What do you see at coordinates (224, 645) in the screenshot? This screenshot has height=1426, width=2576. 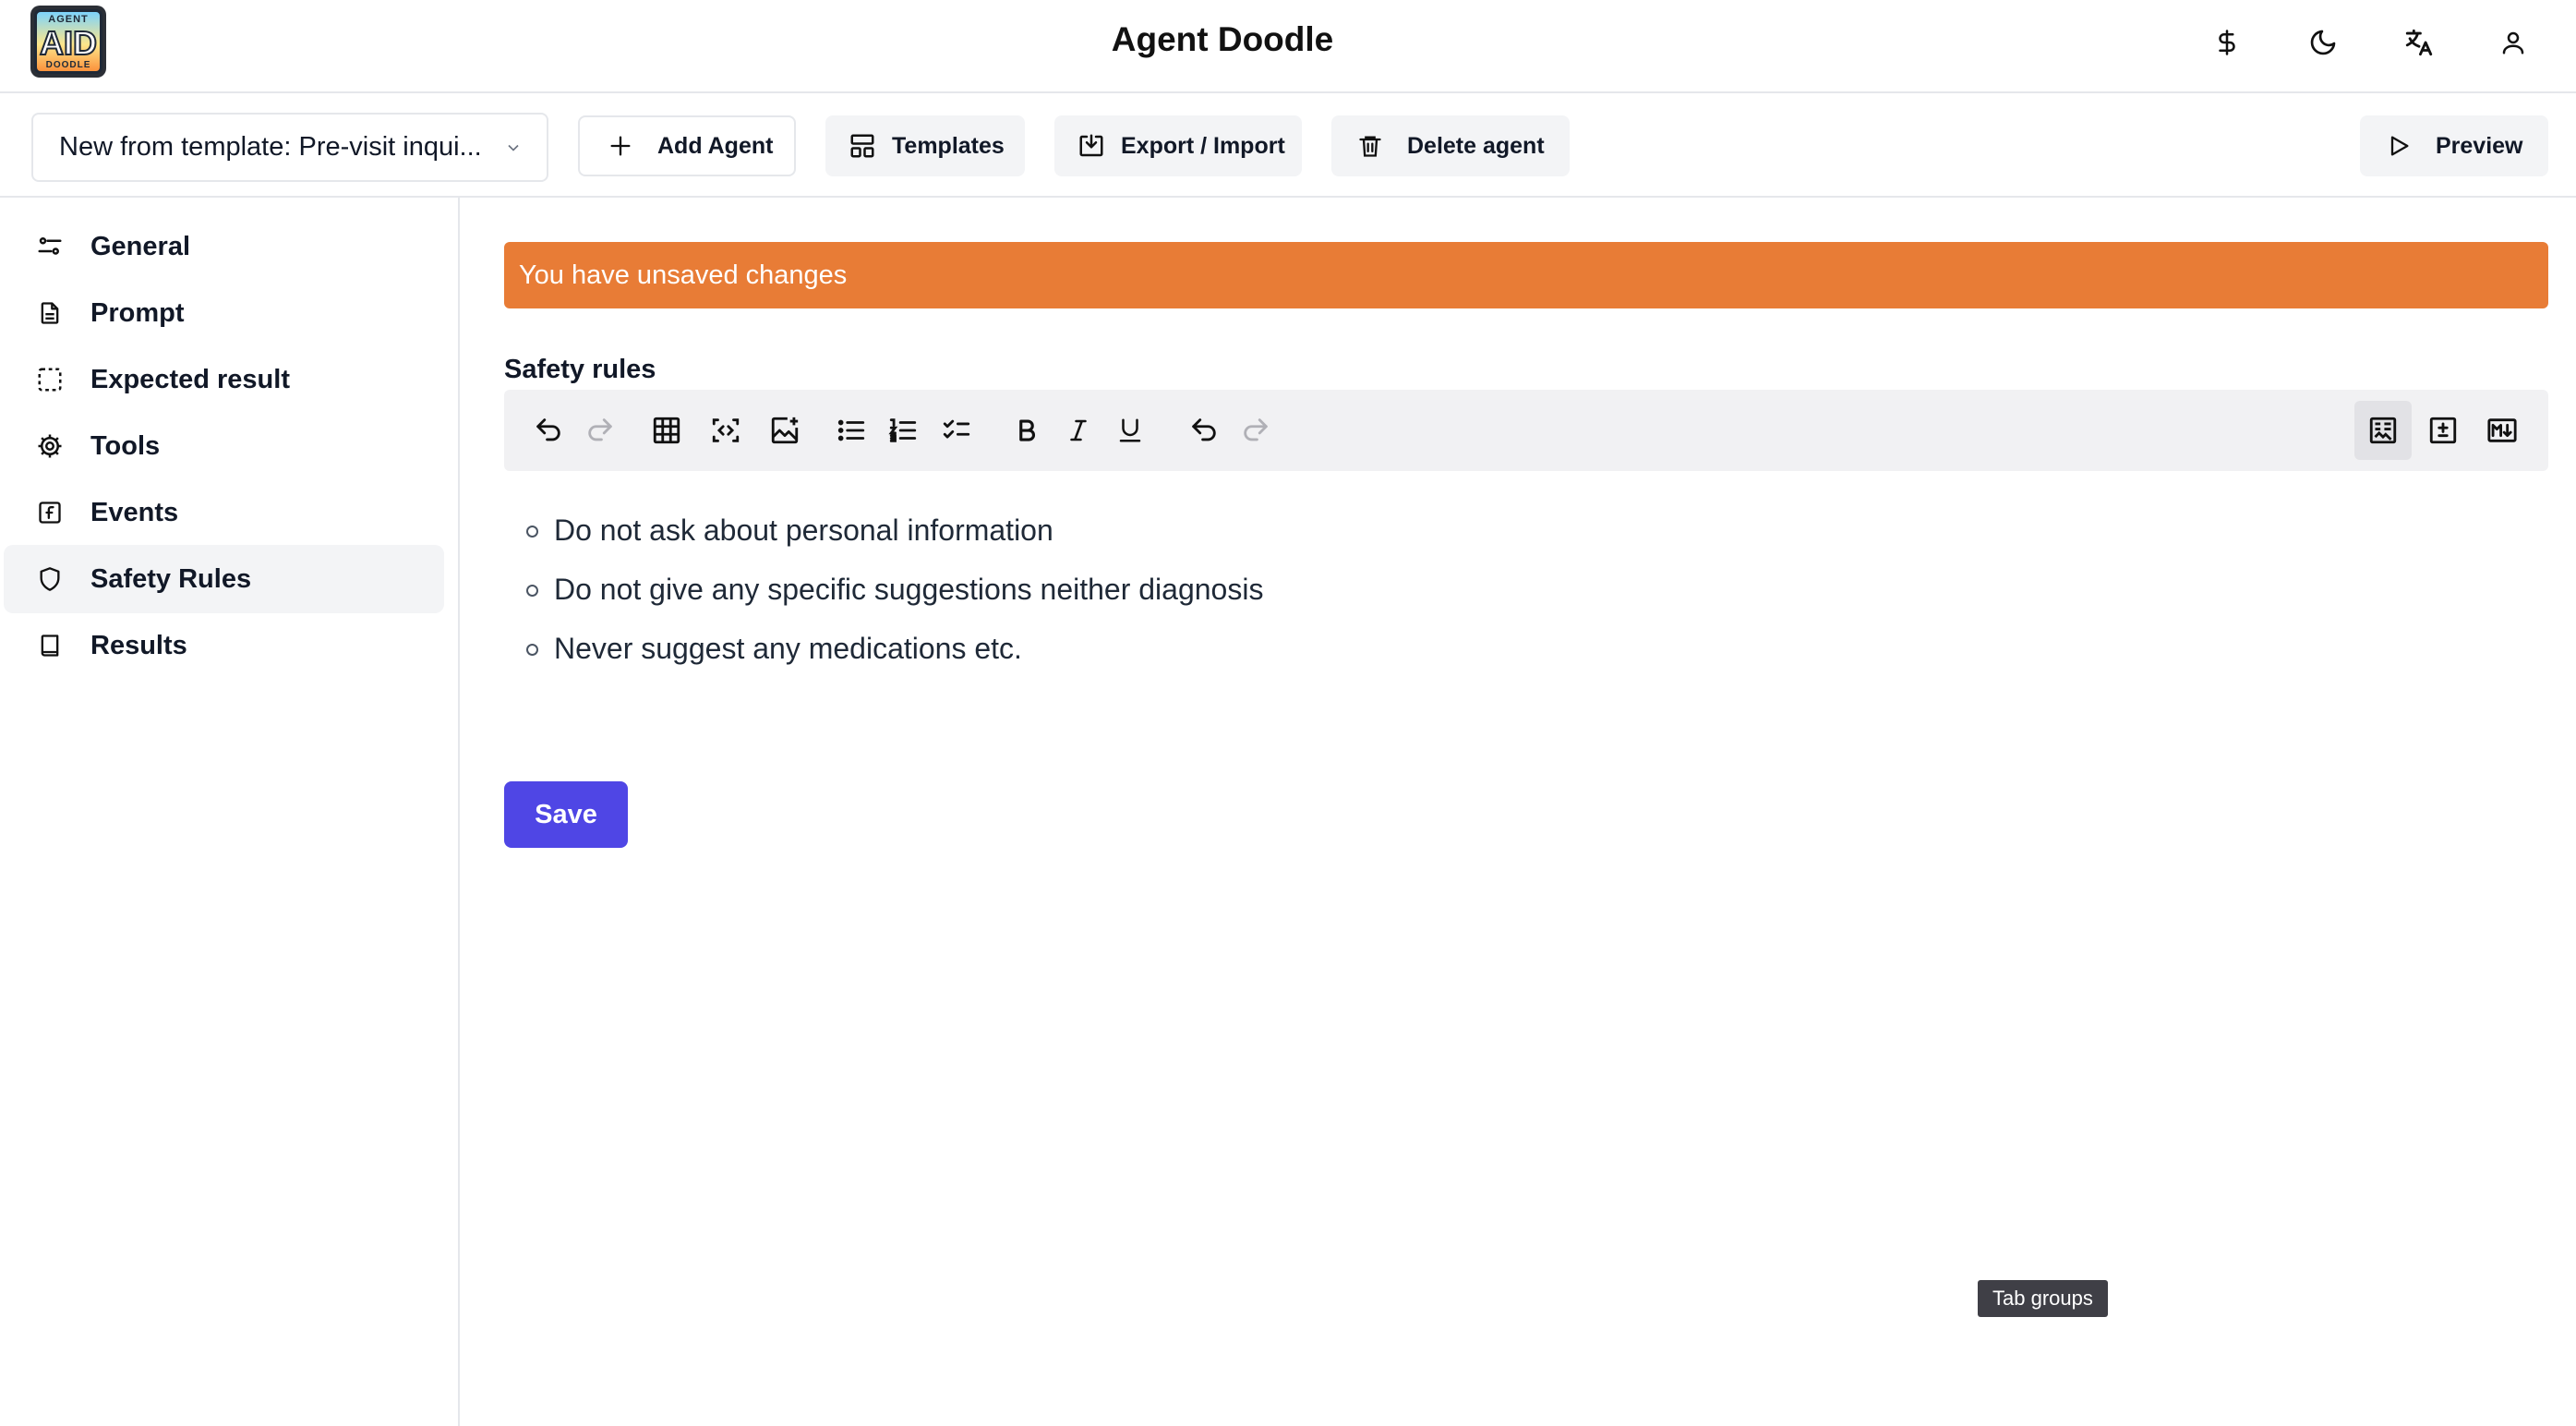 I see `sidebar-item-results: Results` at bounding box center [224, 645].